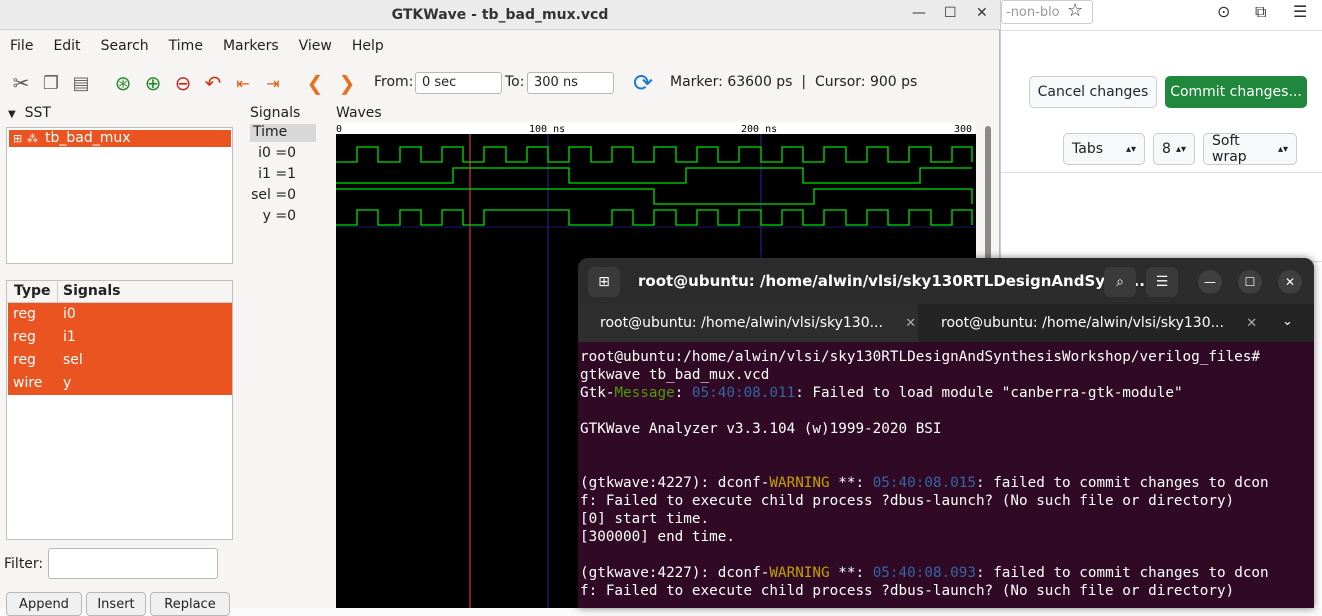  I want to click on zoom-start-icon: ⇤, so click(243, 83).